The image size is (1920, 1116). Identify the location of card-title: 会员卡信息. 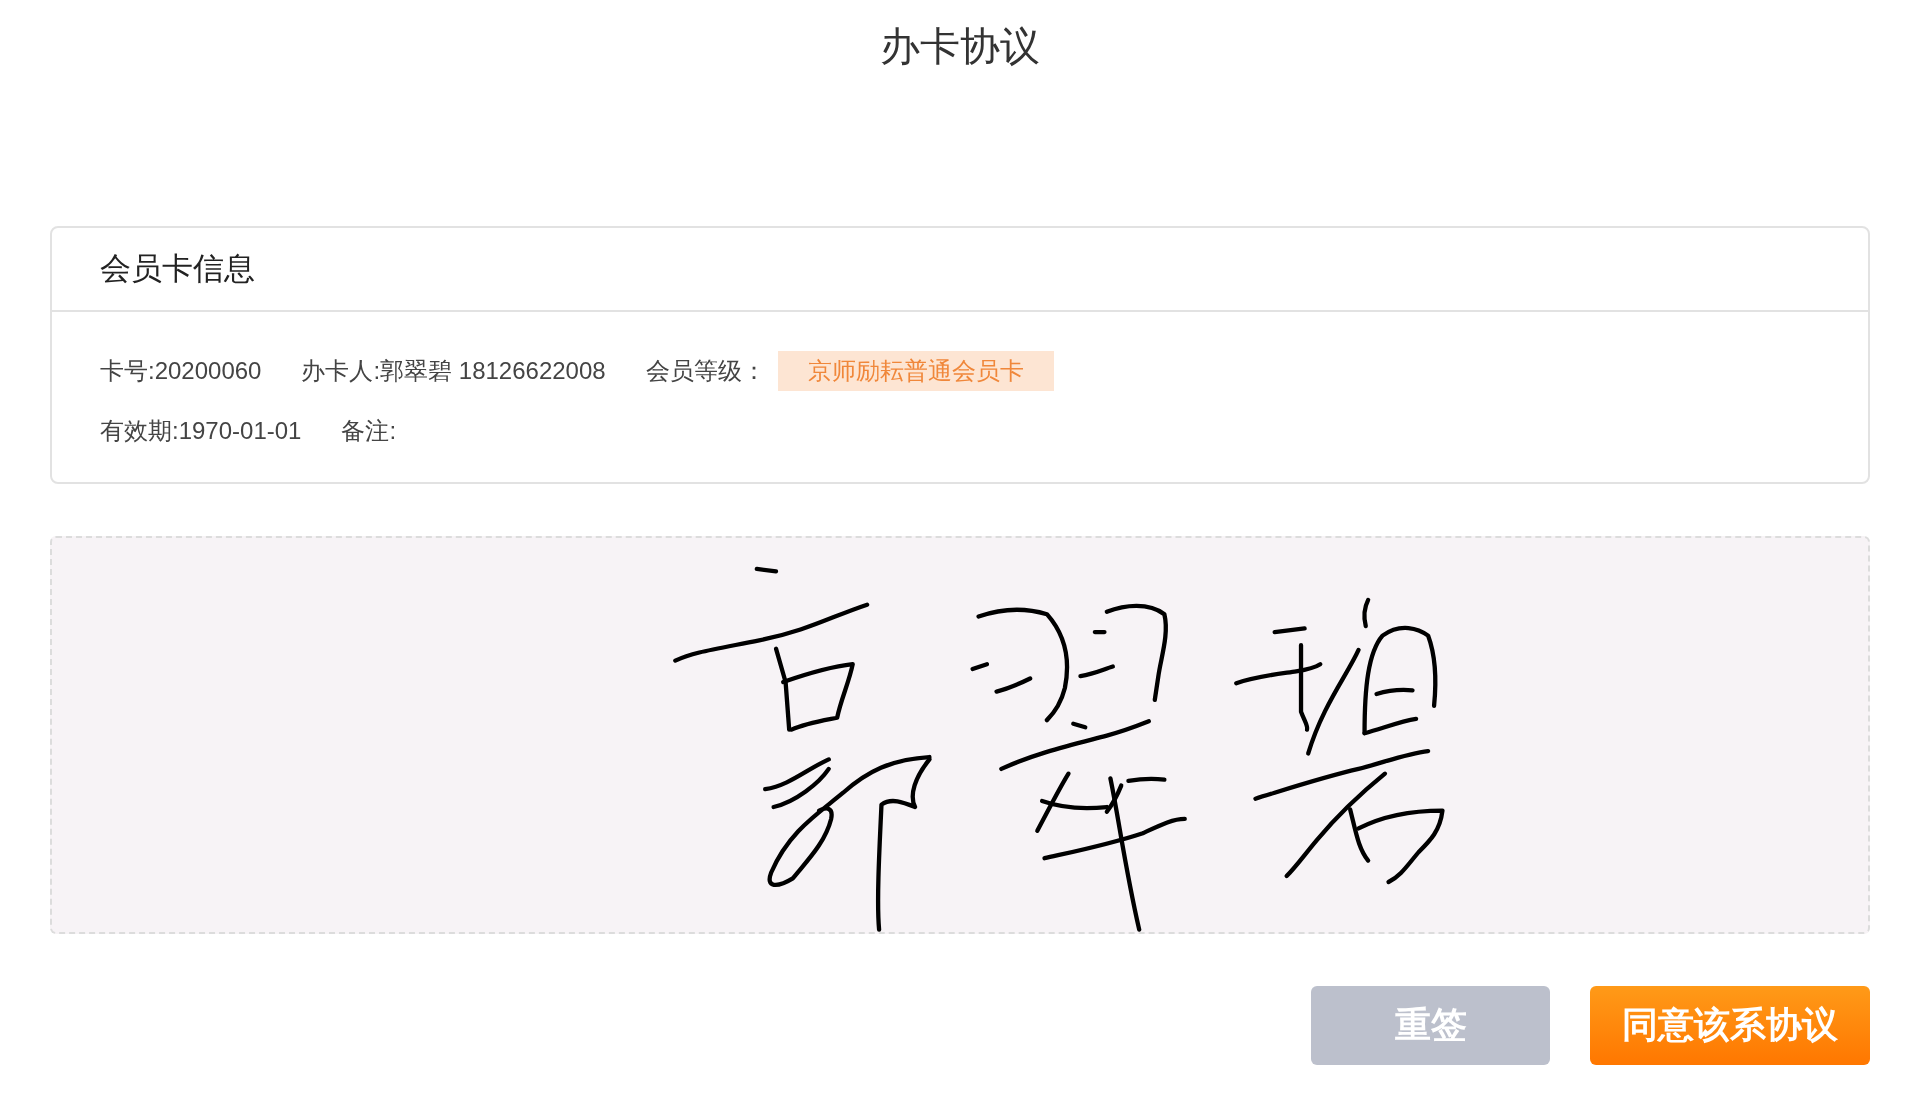
(177, 269).